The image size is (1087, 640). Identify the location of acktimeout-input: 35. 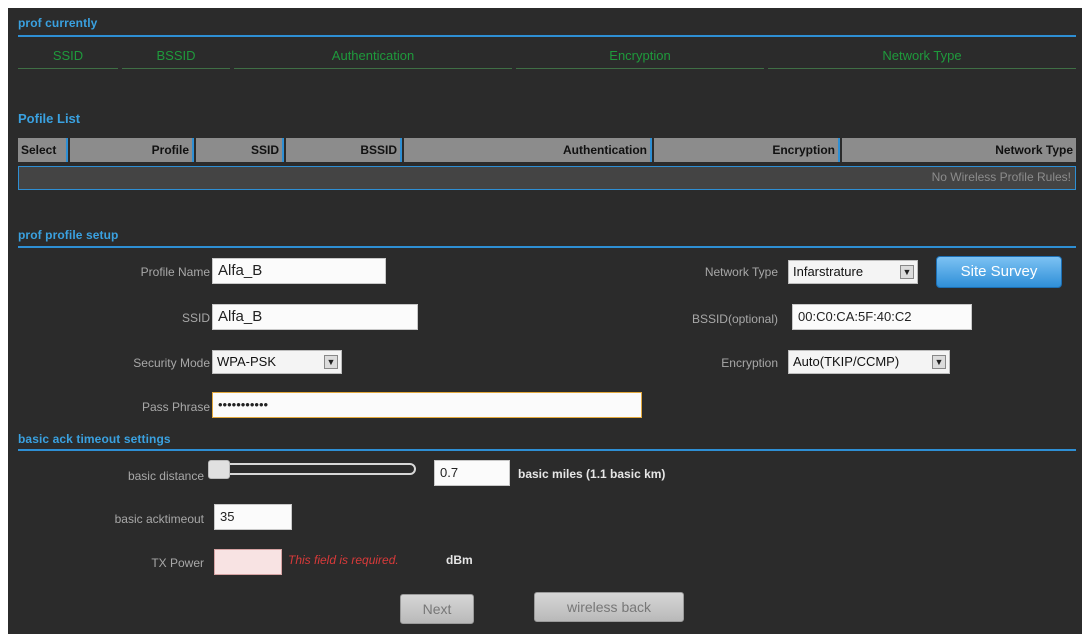
(253, 517).